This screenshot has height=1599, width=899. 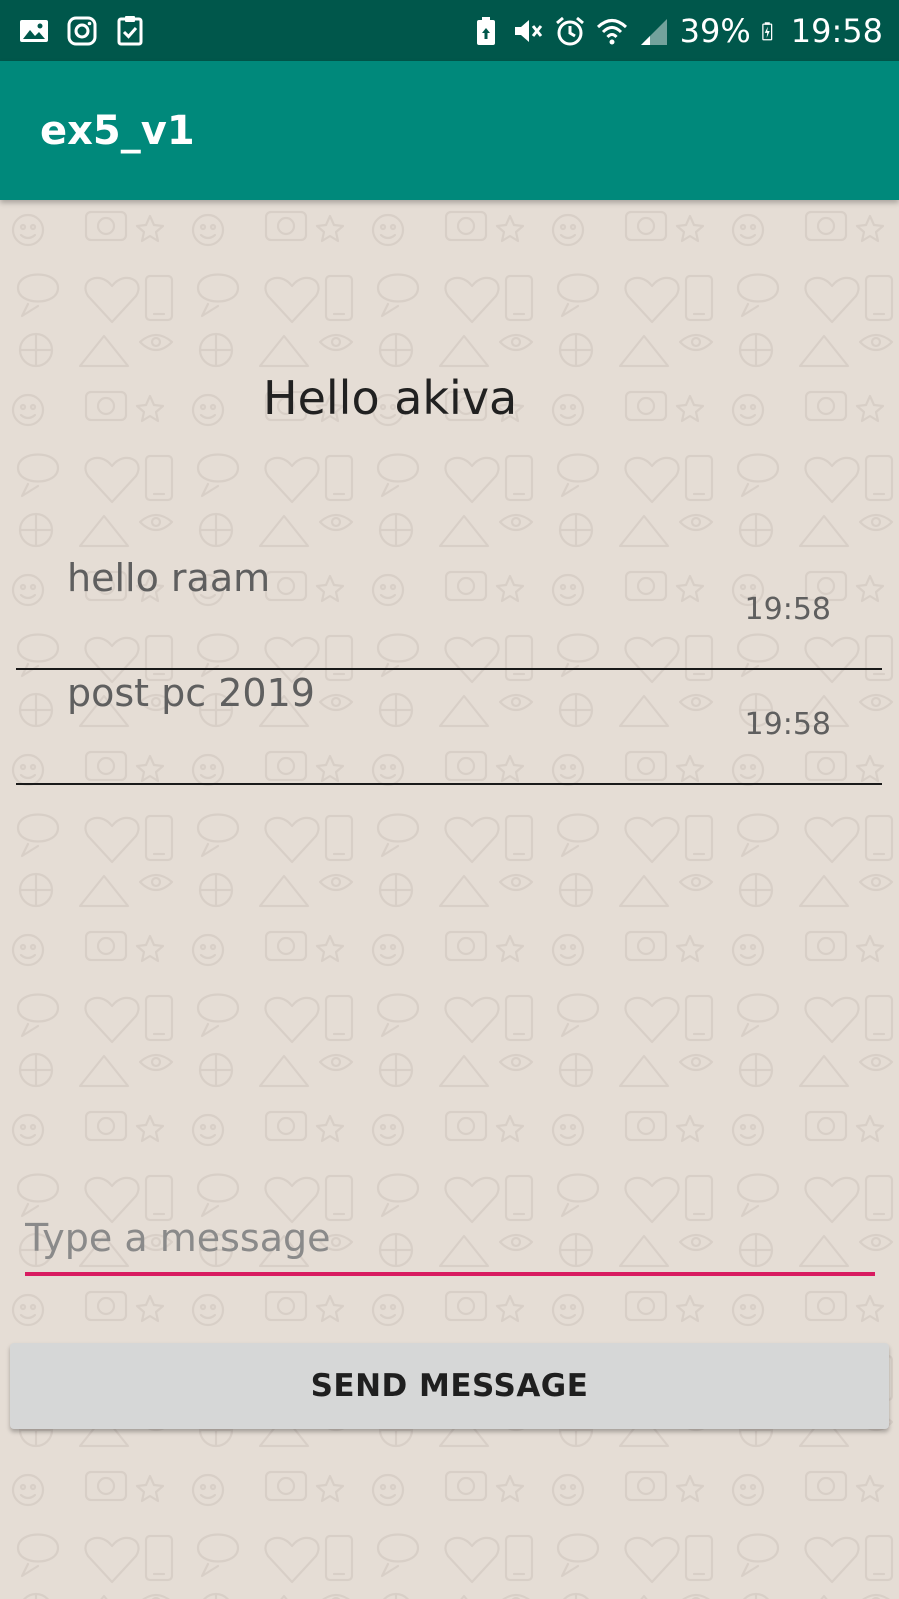 I want to click on message-text: hello raam, so click(x=169, y=578).